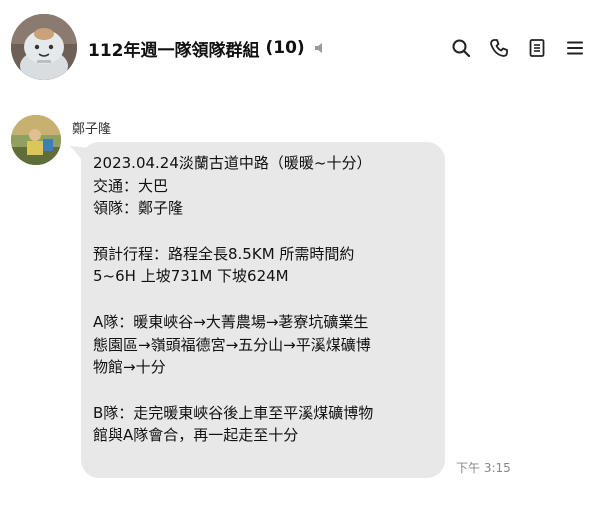  What do you see at coordinates (483, 468) in the screenshot?
I see `message-timestamp: 下午 3:15` at bounding box center [483, 468].